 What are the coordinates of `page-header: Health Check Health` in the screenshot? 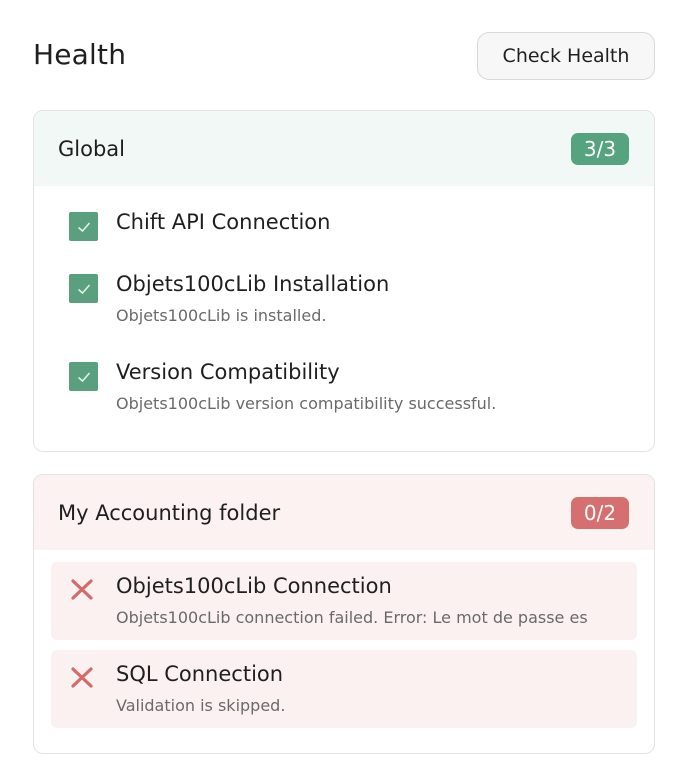 It's located at (344, 57).